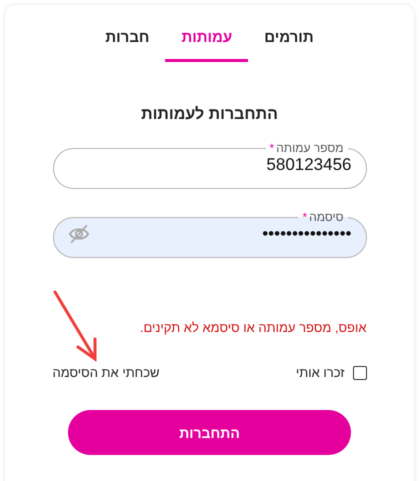 The image size is (419, 481). Describe the element at coordinates (310, 148) in the screenshot. I see `field-label: מספר עמותה` at that location.